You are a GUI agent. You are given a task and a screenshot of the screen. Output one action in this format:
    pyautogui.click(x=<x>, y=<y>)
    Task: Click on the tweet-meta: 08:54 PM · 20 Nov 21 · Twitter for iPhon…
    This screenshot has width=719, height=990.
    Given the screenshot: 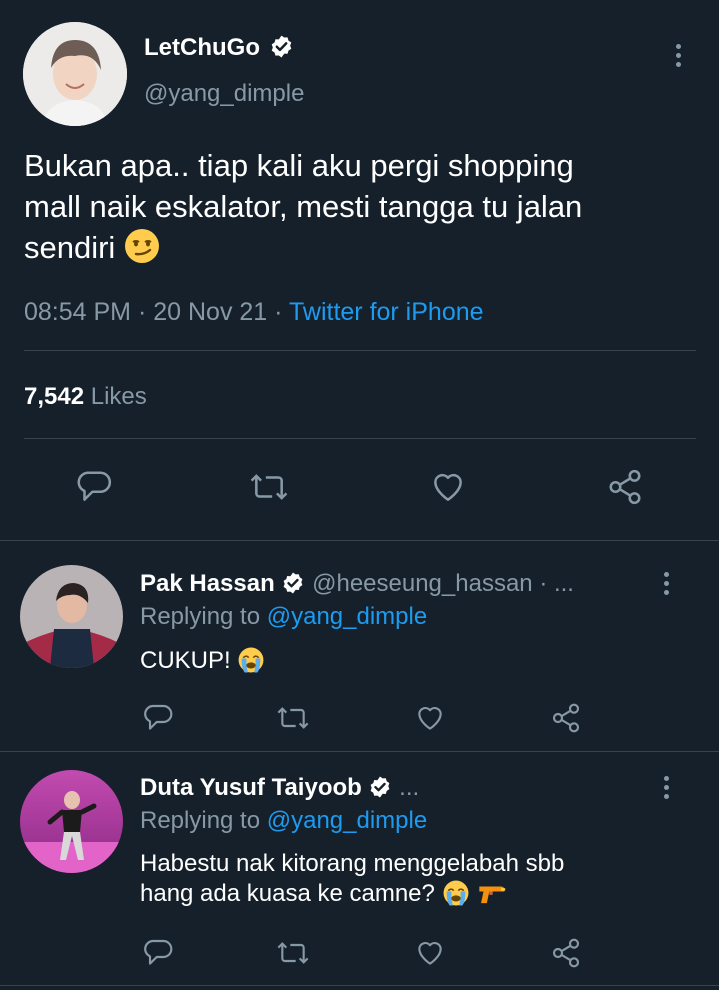 What is the action you would take?
    pyautogui.click(x=254, y=312)
    